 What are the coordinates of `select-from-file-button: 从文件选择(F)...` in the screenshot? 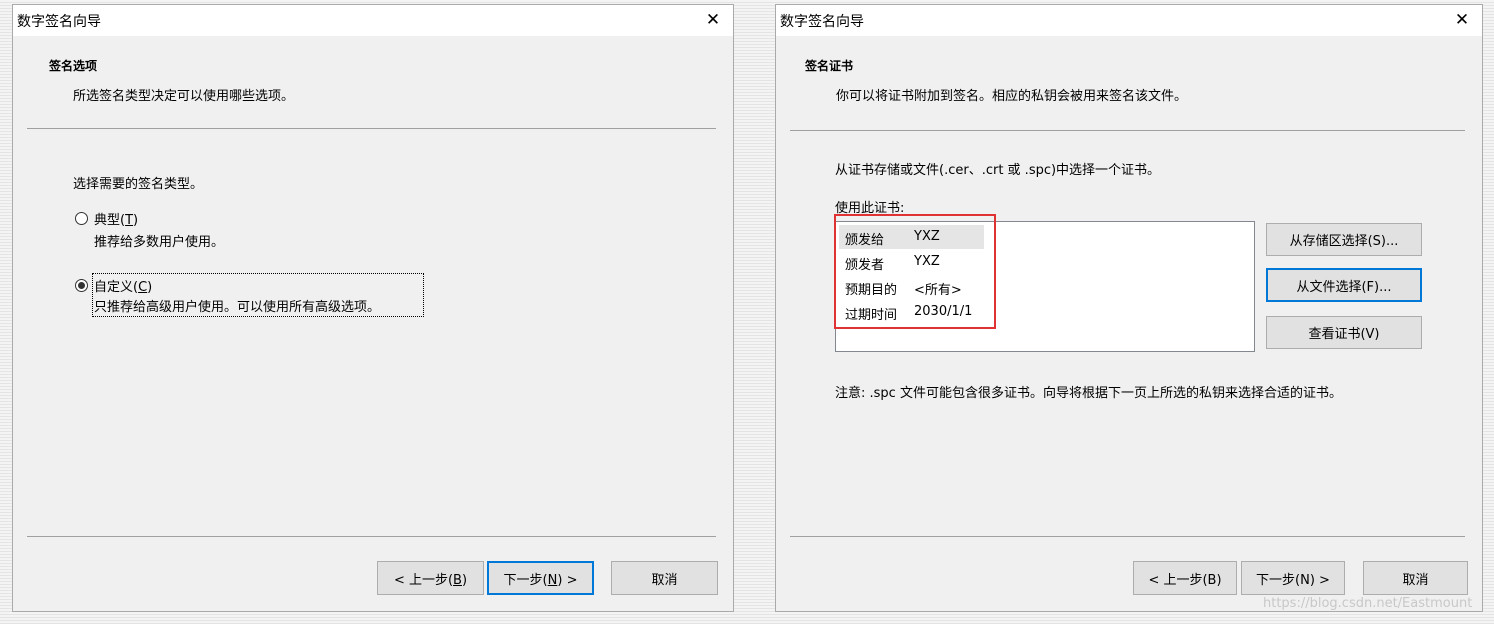 It's located at (1344, 285).